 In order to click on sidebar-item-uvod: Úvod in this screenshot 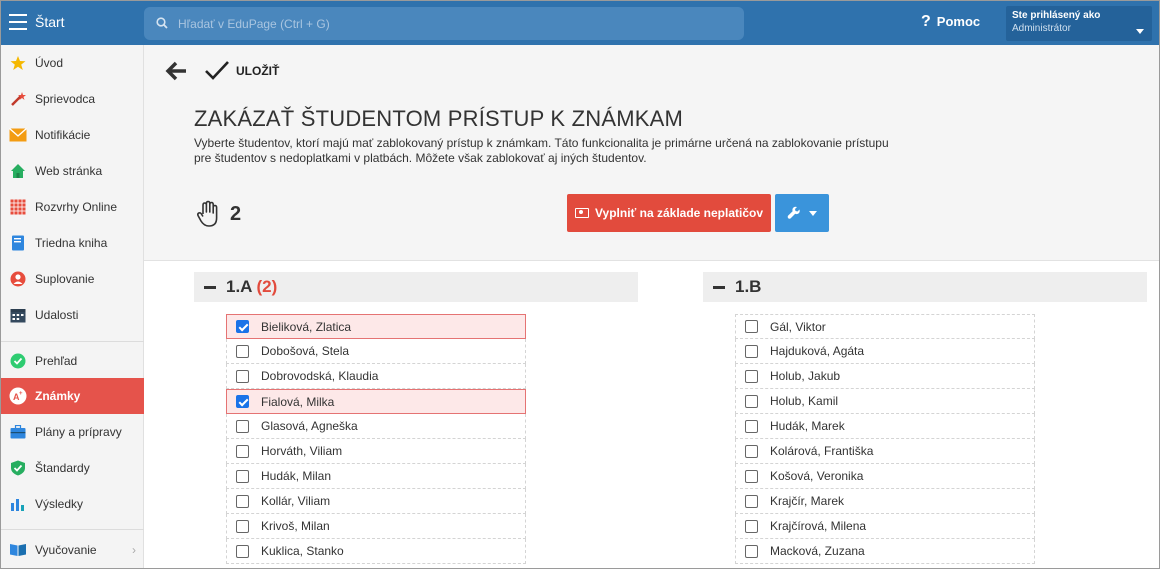, I will do `click(72, 63)`.